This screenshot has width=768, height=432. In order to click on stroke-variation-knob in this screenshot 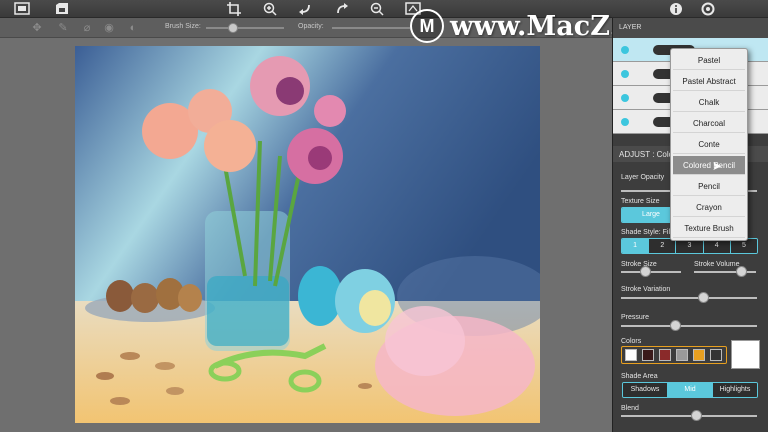, I will do `click(703, 297)`.